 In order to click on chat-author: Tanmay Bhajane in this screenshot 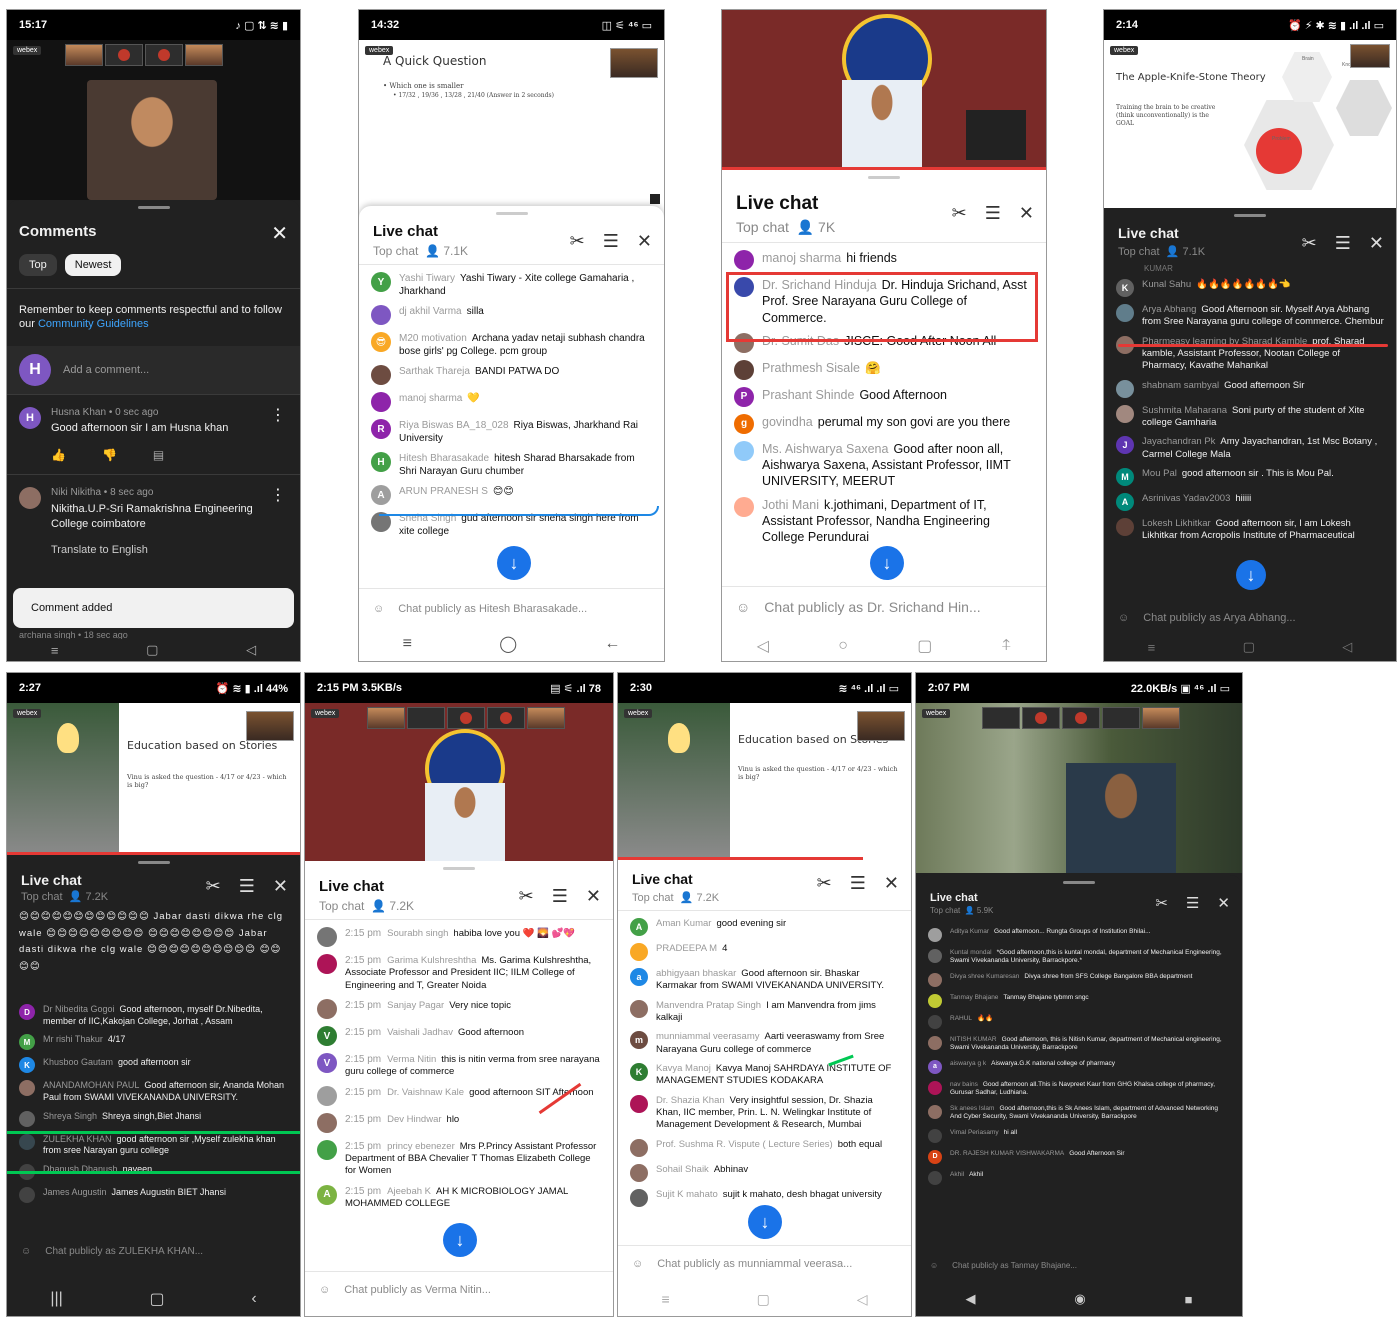, I will do `click(974, 997)`.